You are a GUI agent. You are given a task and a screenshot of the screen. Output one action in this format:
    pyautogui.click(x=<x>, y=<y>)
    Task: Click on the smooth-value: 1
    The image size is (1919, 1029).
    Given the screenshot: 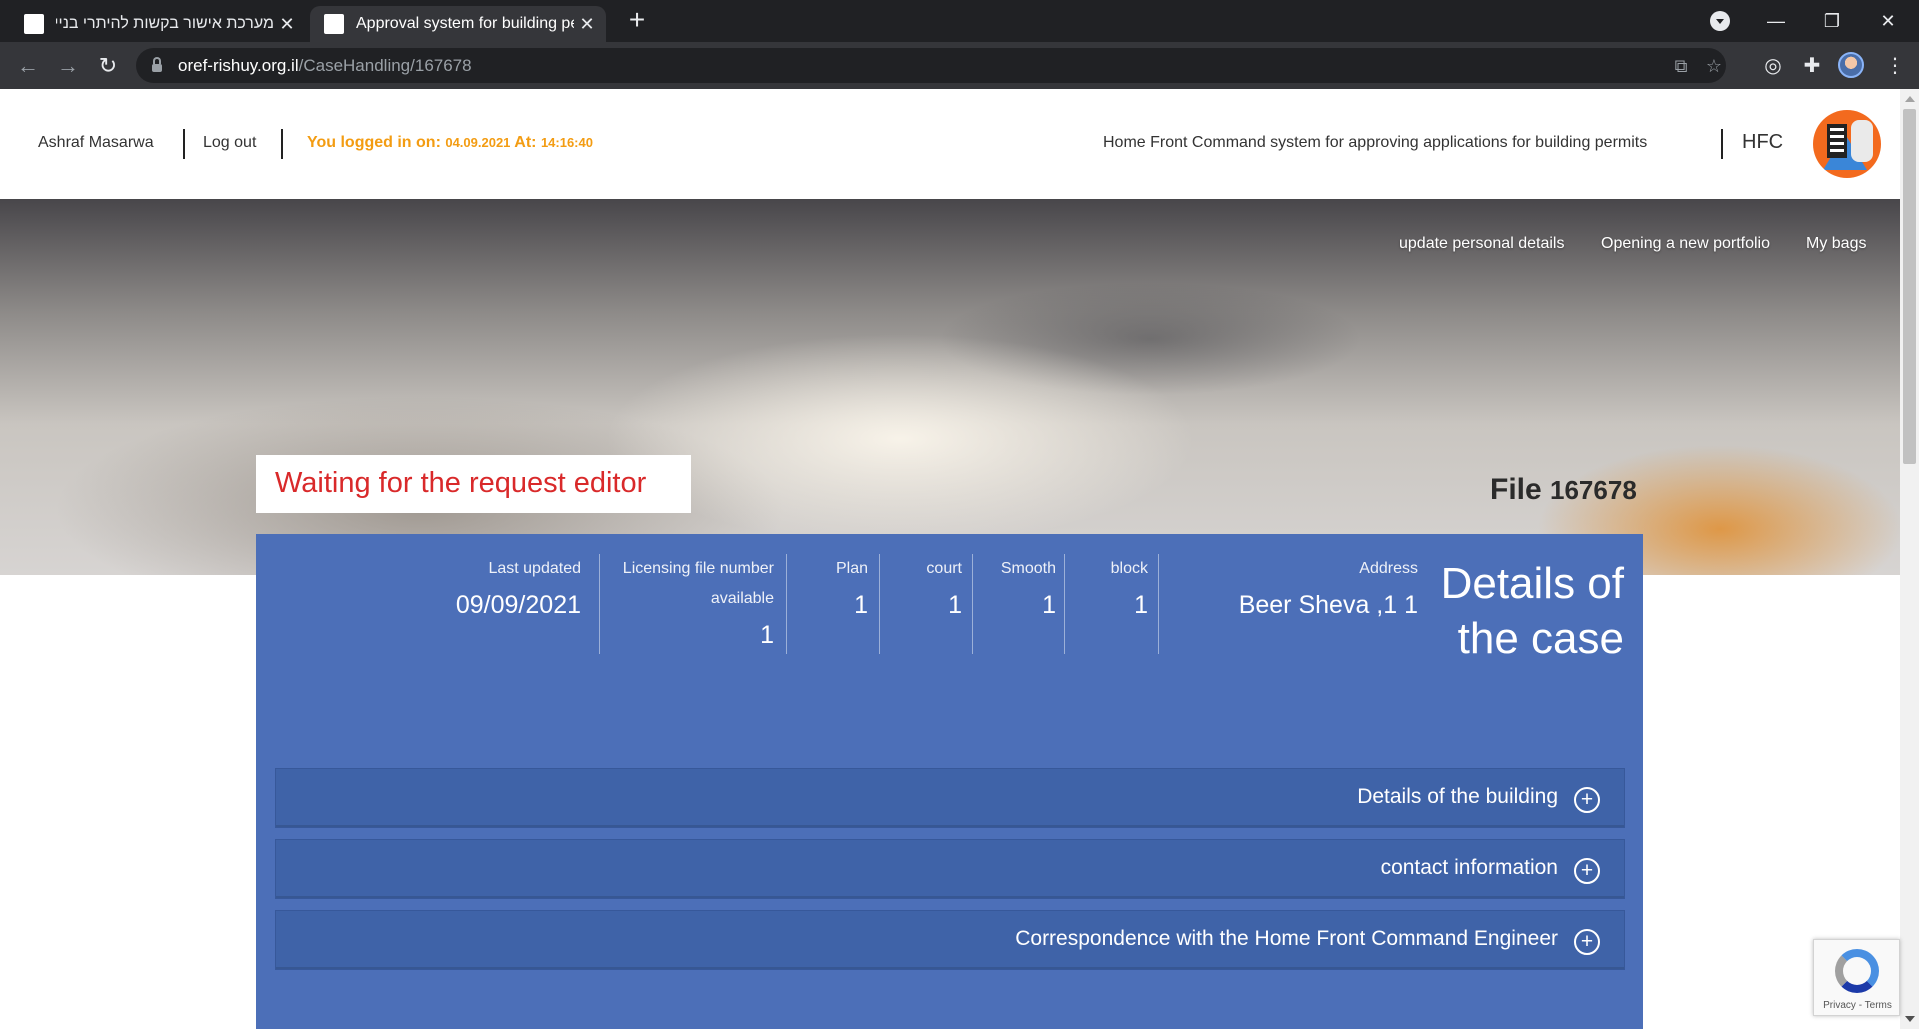 What is the action you would take?
    pyautogui.click(x=1049, y=605)
    